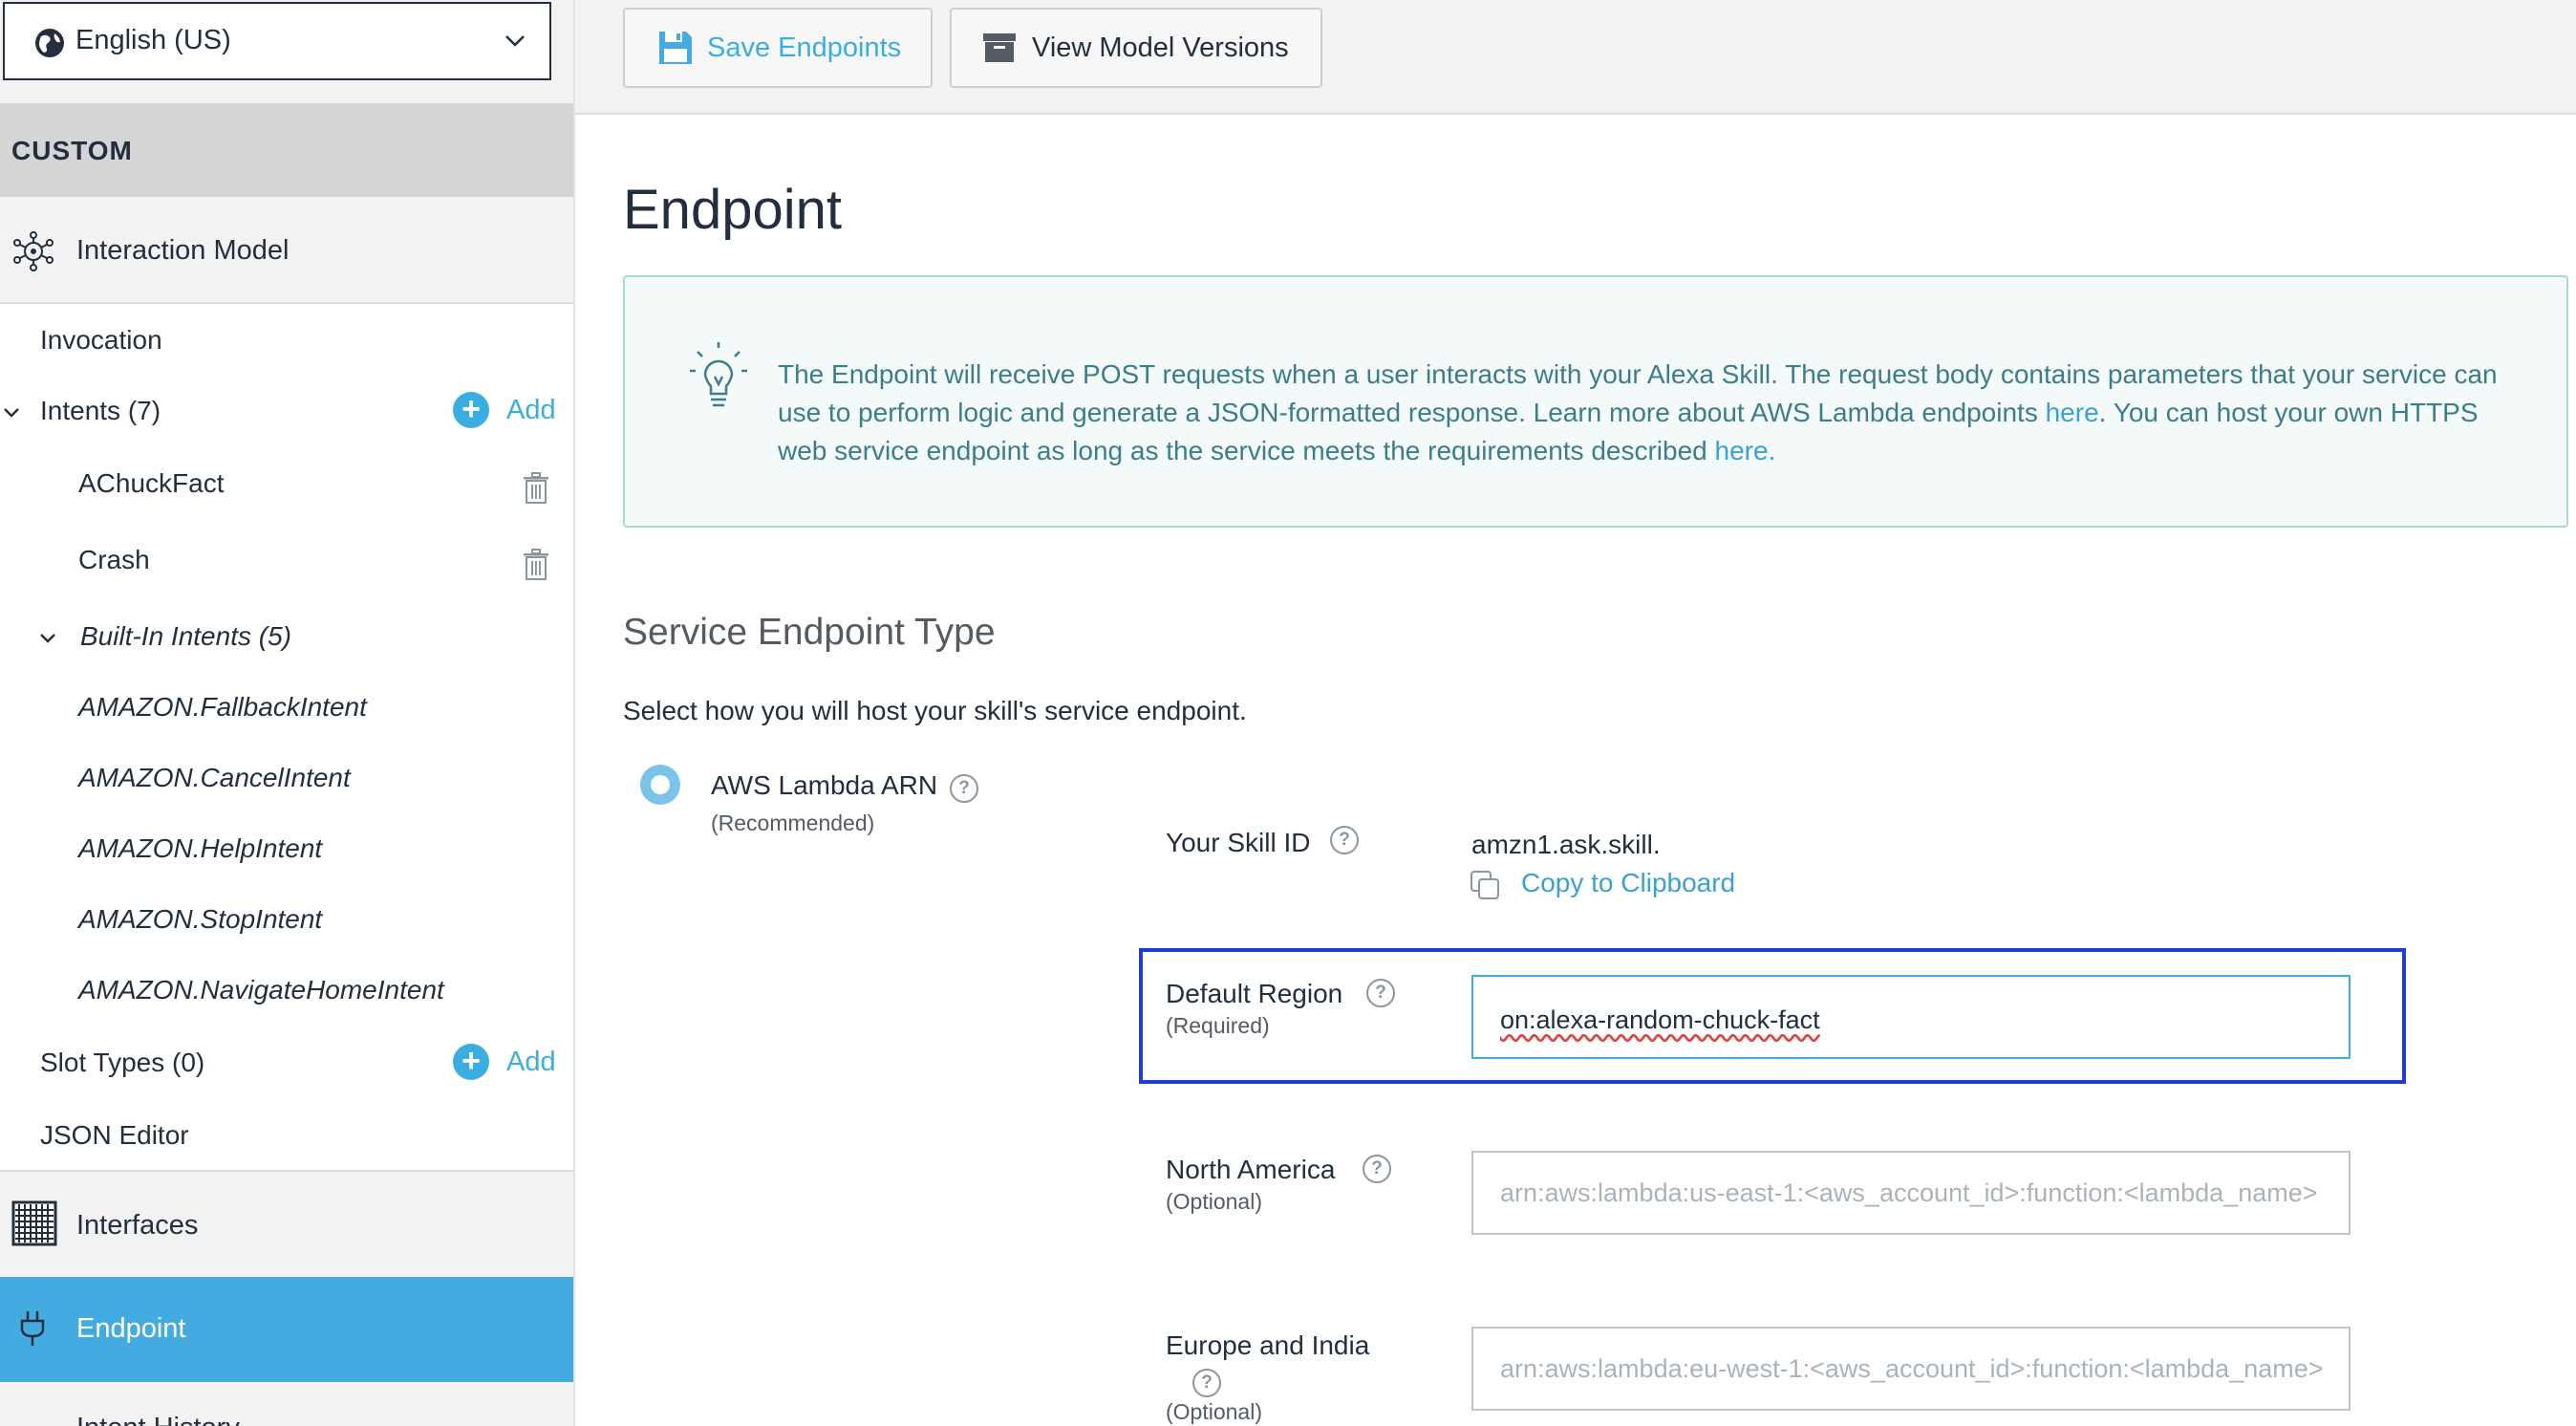 The width and height of the screenshot is (2576, 1426). I want to click on copy-icon, so click(1486, 886).